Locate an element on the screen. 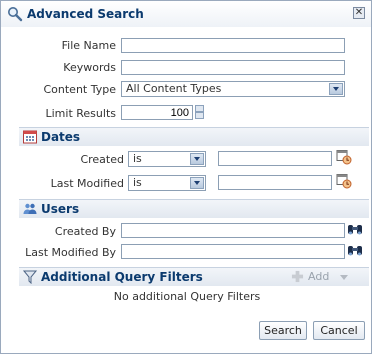 The width and height of the screenshot is (372, 354). dates-section-header: Dates is located at coordinates (194, 136).